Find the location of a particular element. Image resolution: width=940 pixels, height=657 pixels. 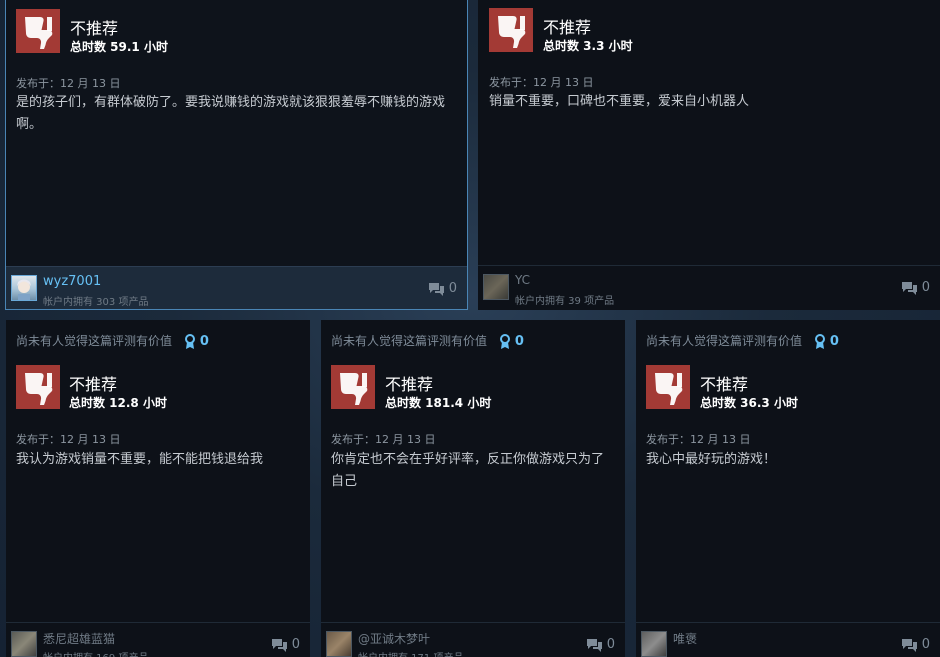

review-hours: 总时数 36.3 小时 is located at coordinates (749, 403).